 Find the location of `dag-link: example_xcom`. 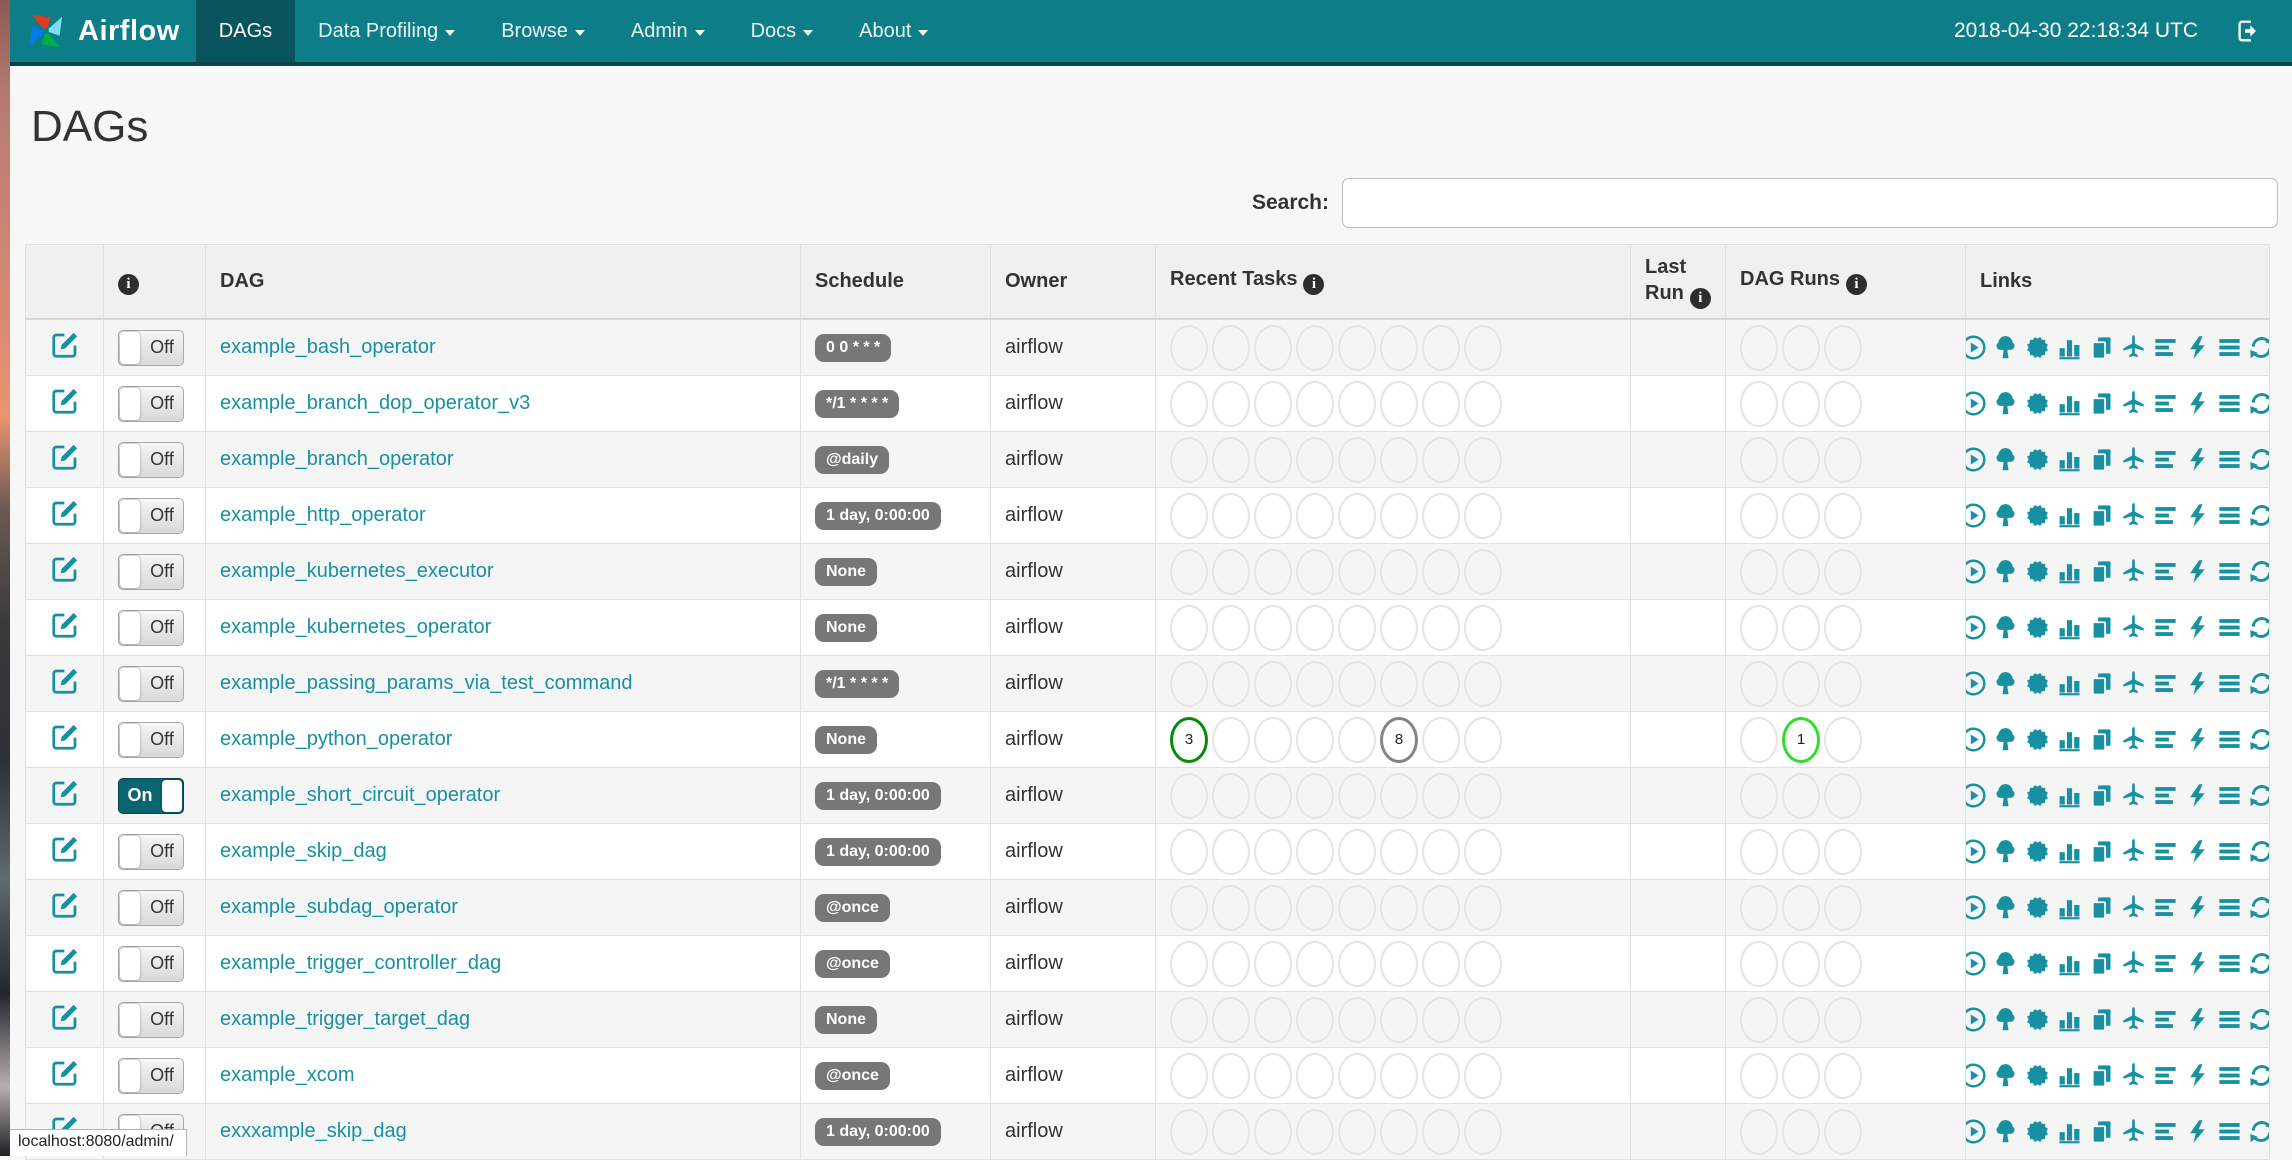

dag-link: example_xcom is located at coordinates (287, 1075).